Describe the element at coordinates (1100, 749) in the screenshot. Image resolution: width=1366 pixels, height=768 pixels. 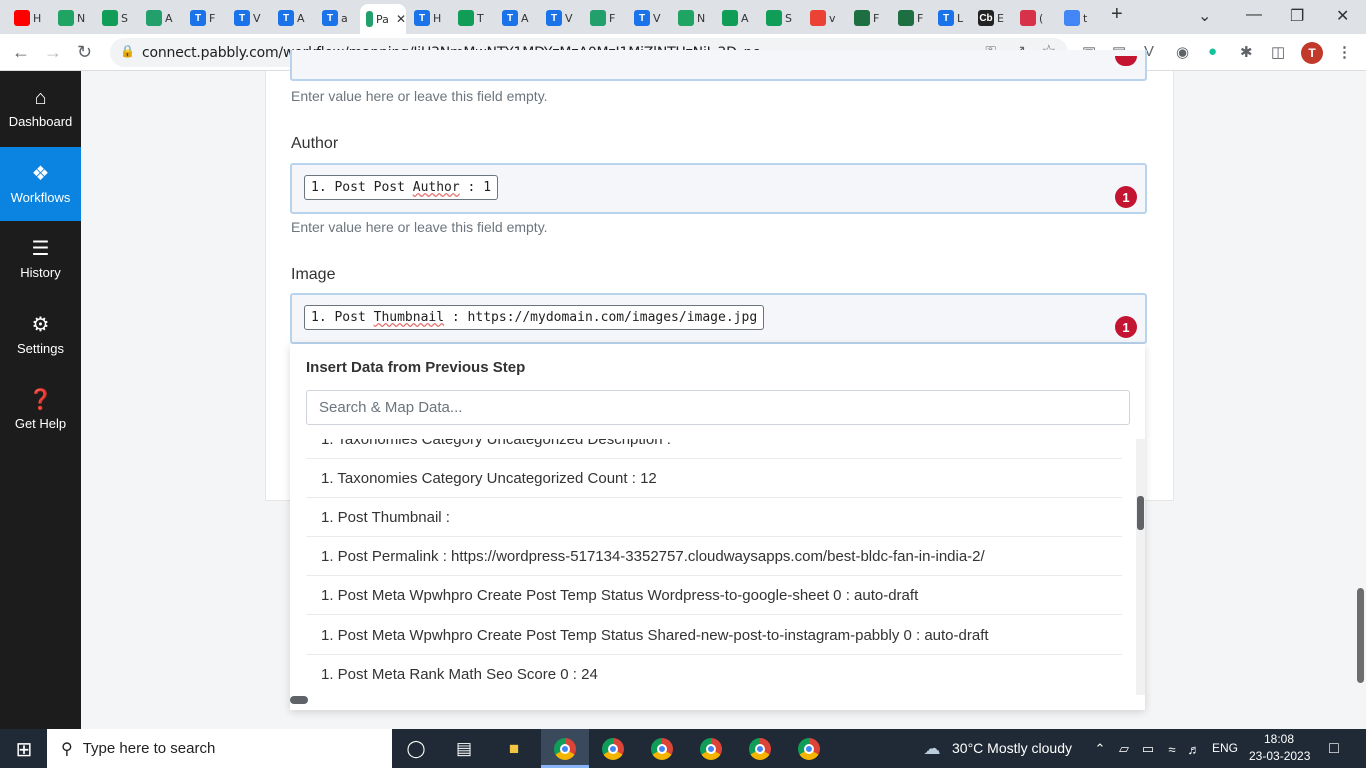
I see `chevron-up-icon: ⌃` at that location.